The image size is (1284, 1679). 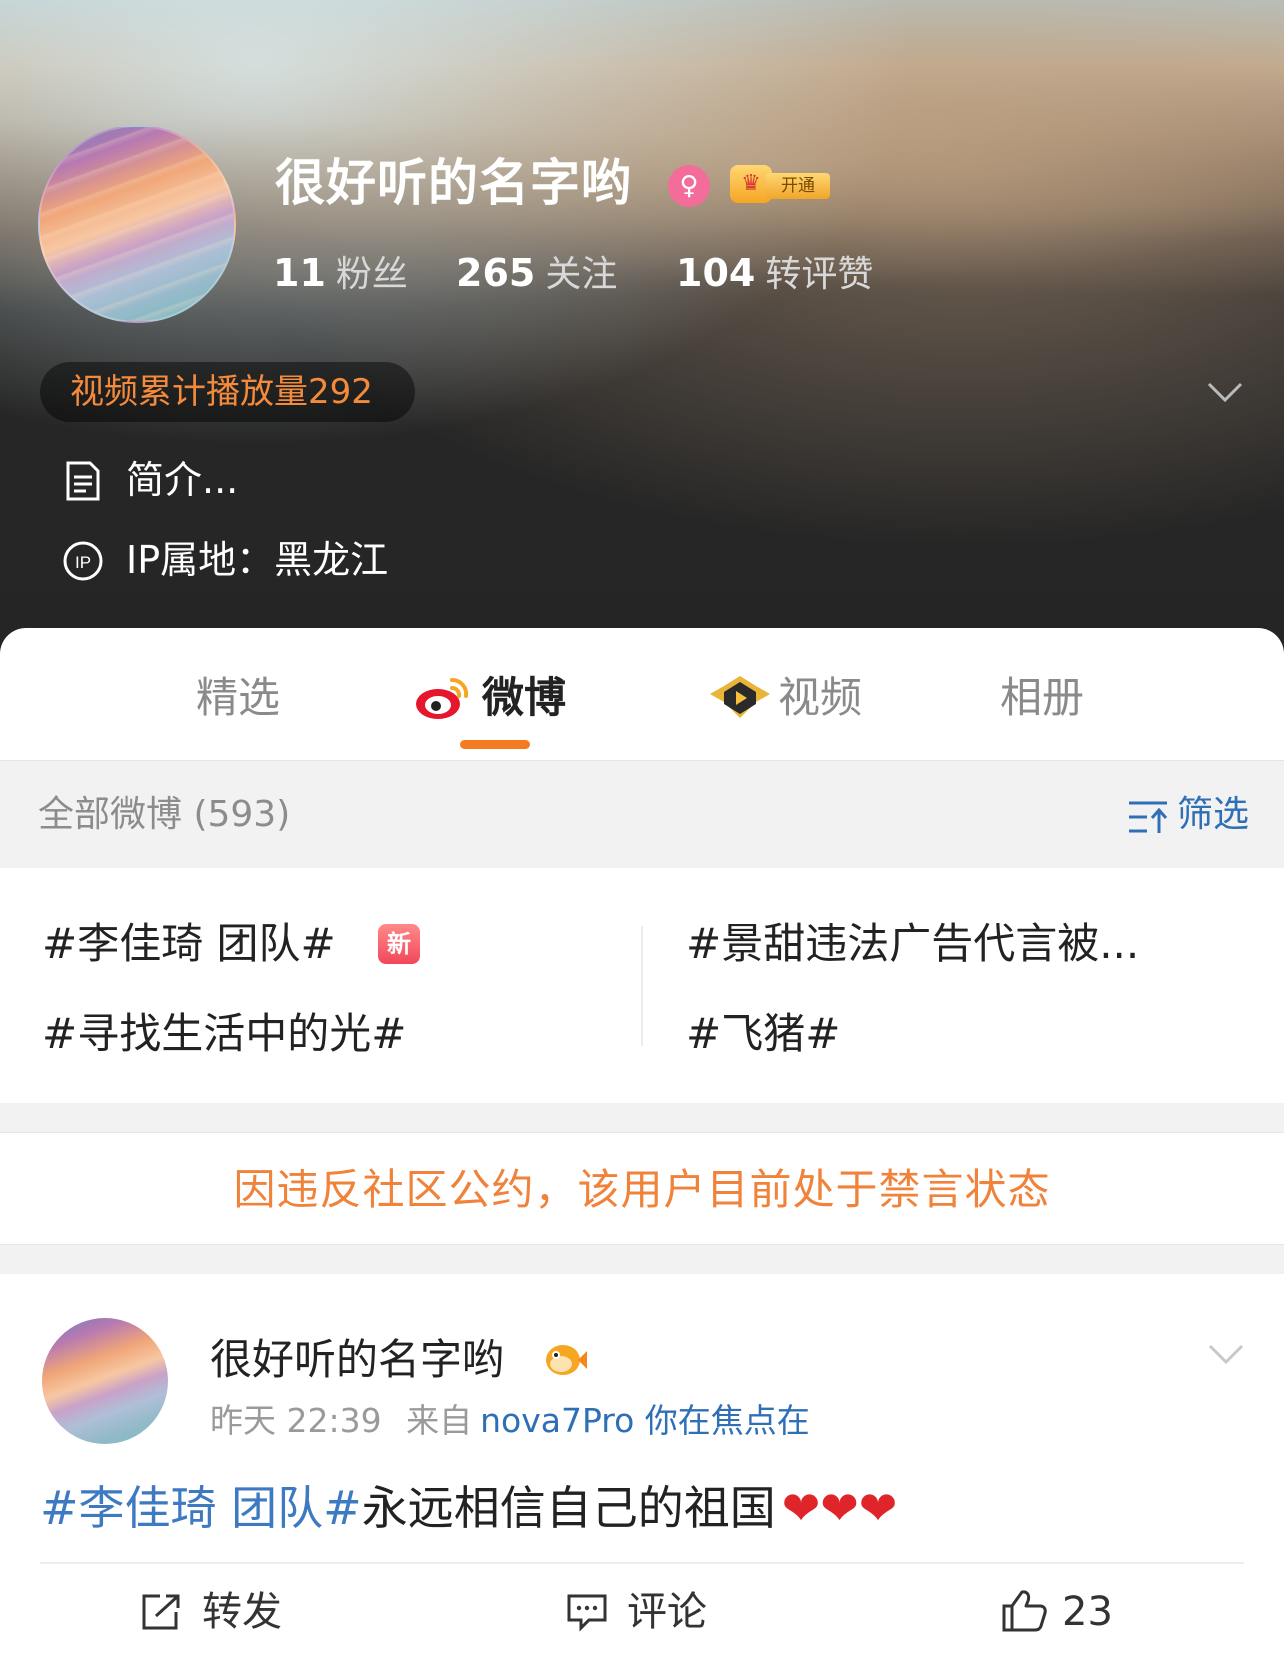 I want to click on like-count: 23, so click(x=1087, y=1612).